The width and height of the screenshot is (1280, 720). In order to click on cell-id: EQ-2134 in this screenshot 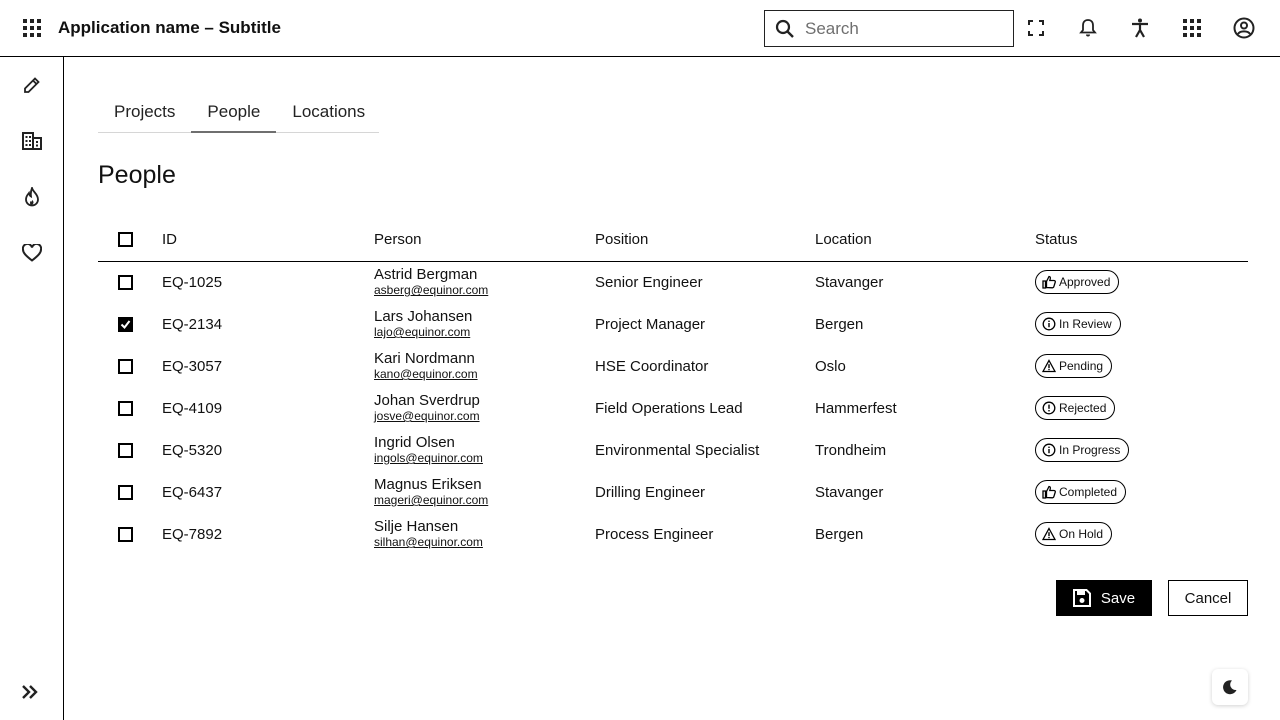, I will do `click(192, 324)`.